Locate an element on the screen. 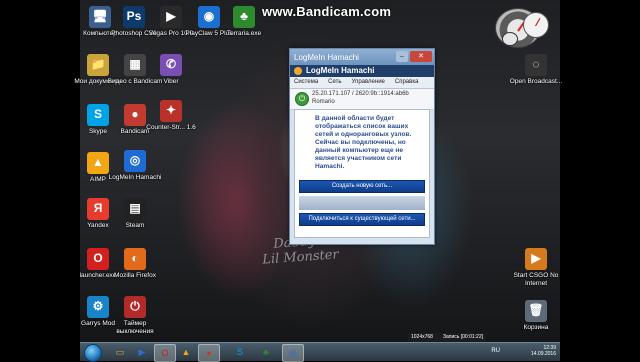 The image size is (640, 362). folder-icon: 📁 is located at coordinates (98, 65).